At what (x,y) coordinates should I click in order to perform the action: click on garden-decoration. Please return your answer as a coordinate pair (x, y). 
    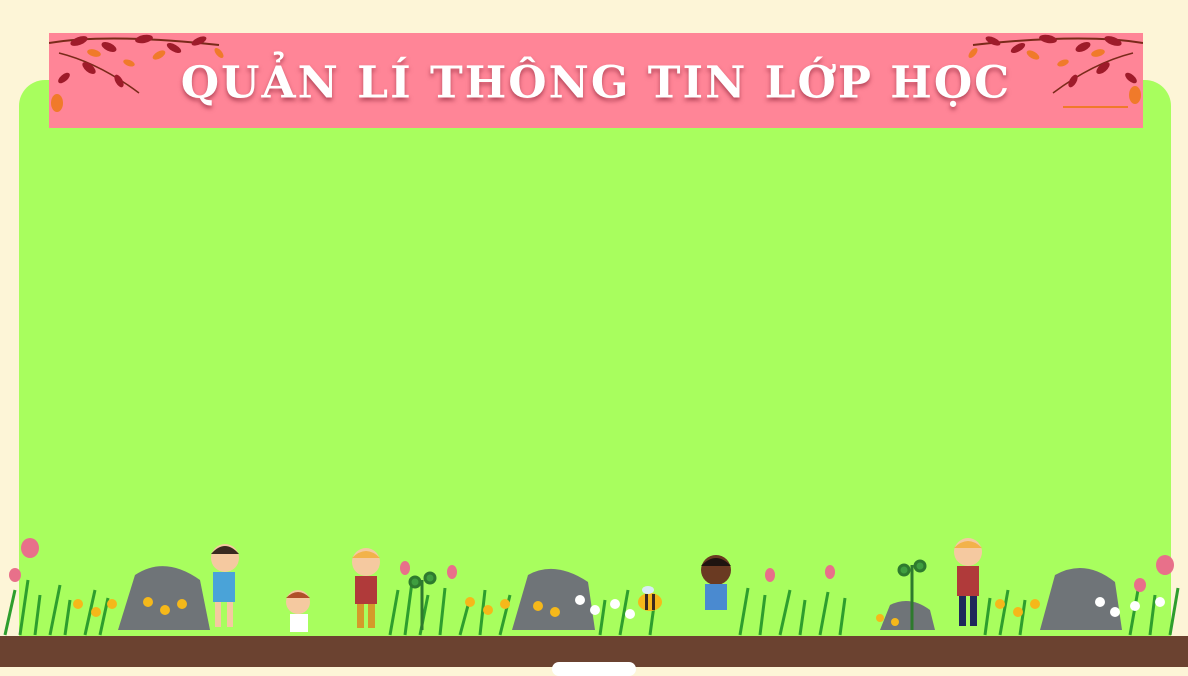
    Looking at the image, I should click on (591, 587).